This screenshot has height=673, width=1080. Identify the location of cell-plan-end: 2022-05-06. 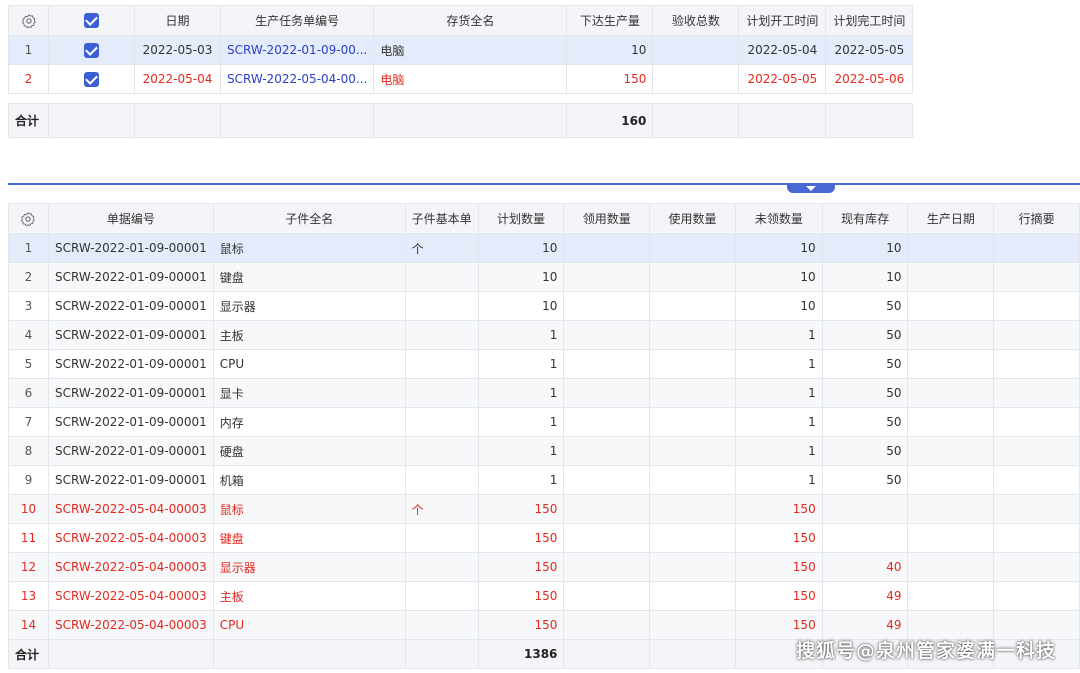
(869, 79).